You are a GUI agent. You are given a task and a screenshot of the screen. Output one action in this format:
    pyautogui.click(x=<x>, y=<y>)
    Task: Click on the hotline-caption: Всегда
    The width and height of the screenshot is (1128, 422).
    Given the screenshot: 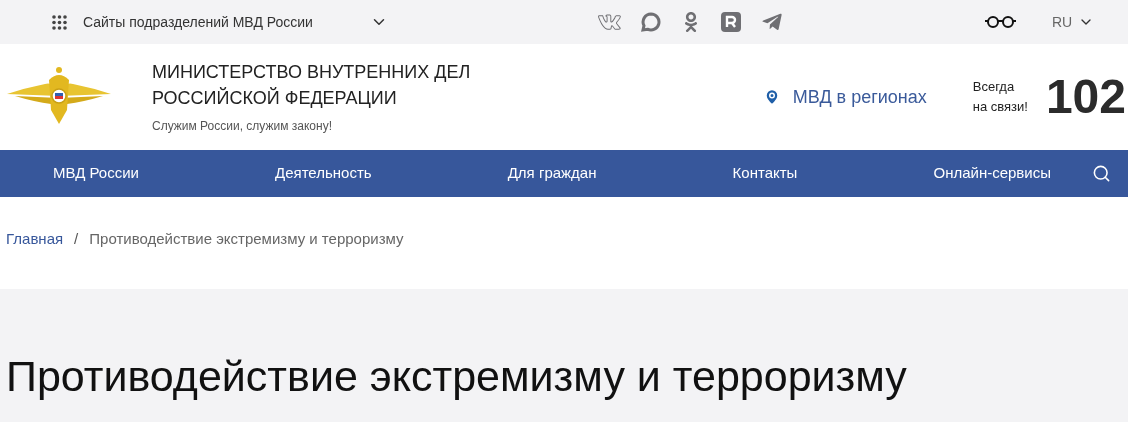 What is the action you would take?
    pyautogui.click(x=994, y=87)
    